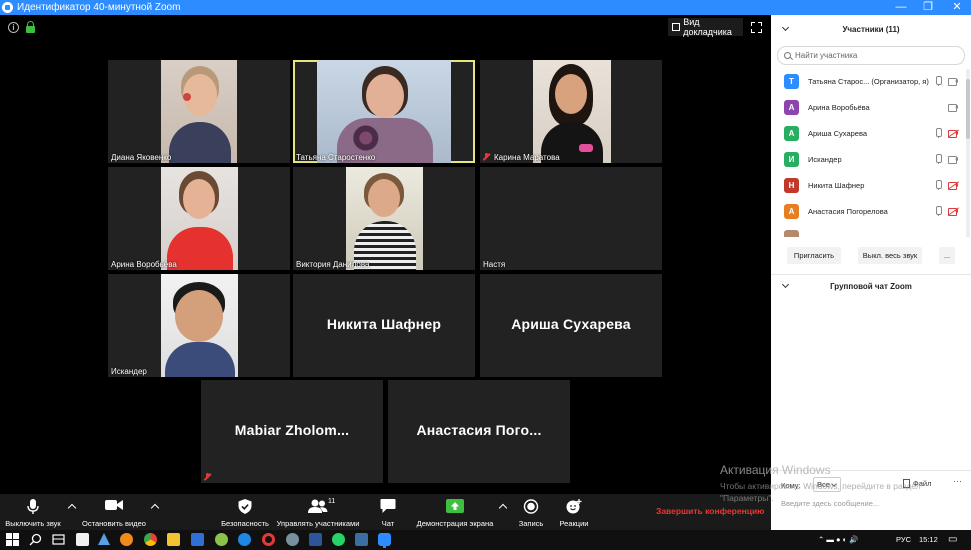  Describe the element at coordinates (268, 539) in the screenshot. I see `opera-icon` at that location.